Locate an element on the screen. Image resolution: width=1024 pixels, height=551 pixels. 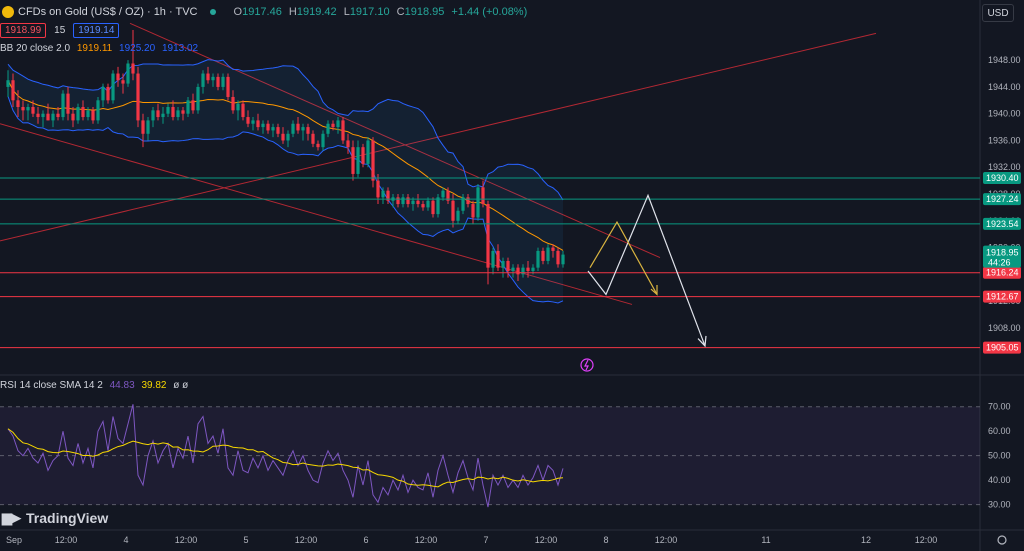
rsi-value: 44.83 is located at coordinates (122, 385).